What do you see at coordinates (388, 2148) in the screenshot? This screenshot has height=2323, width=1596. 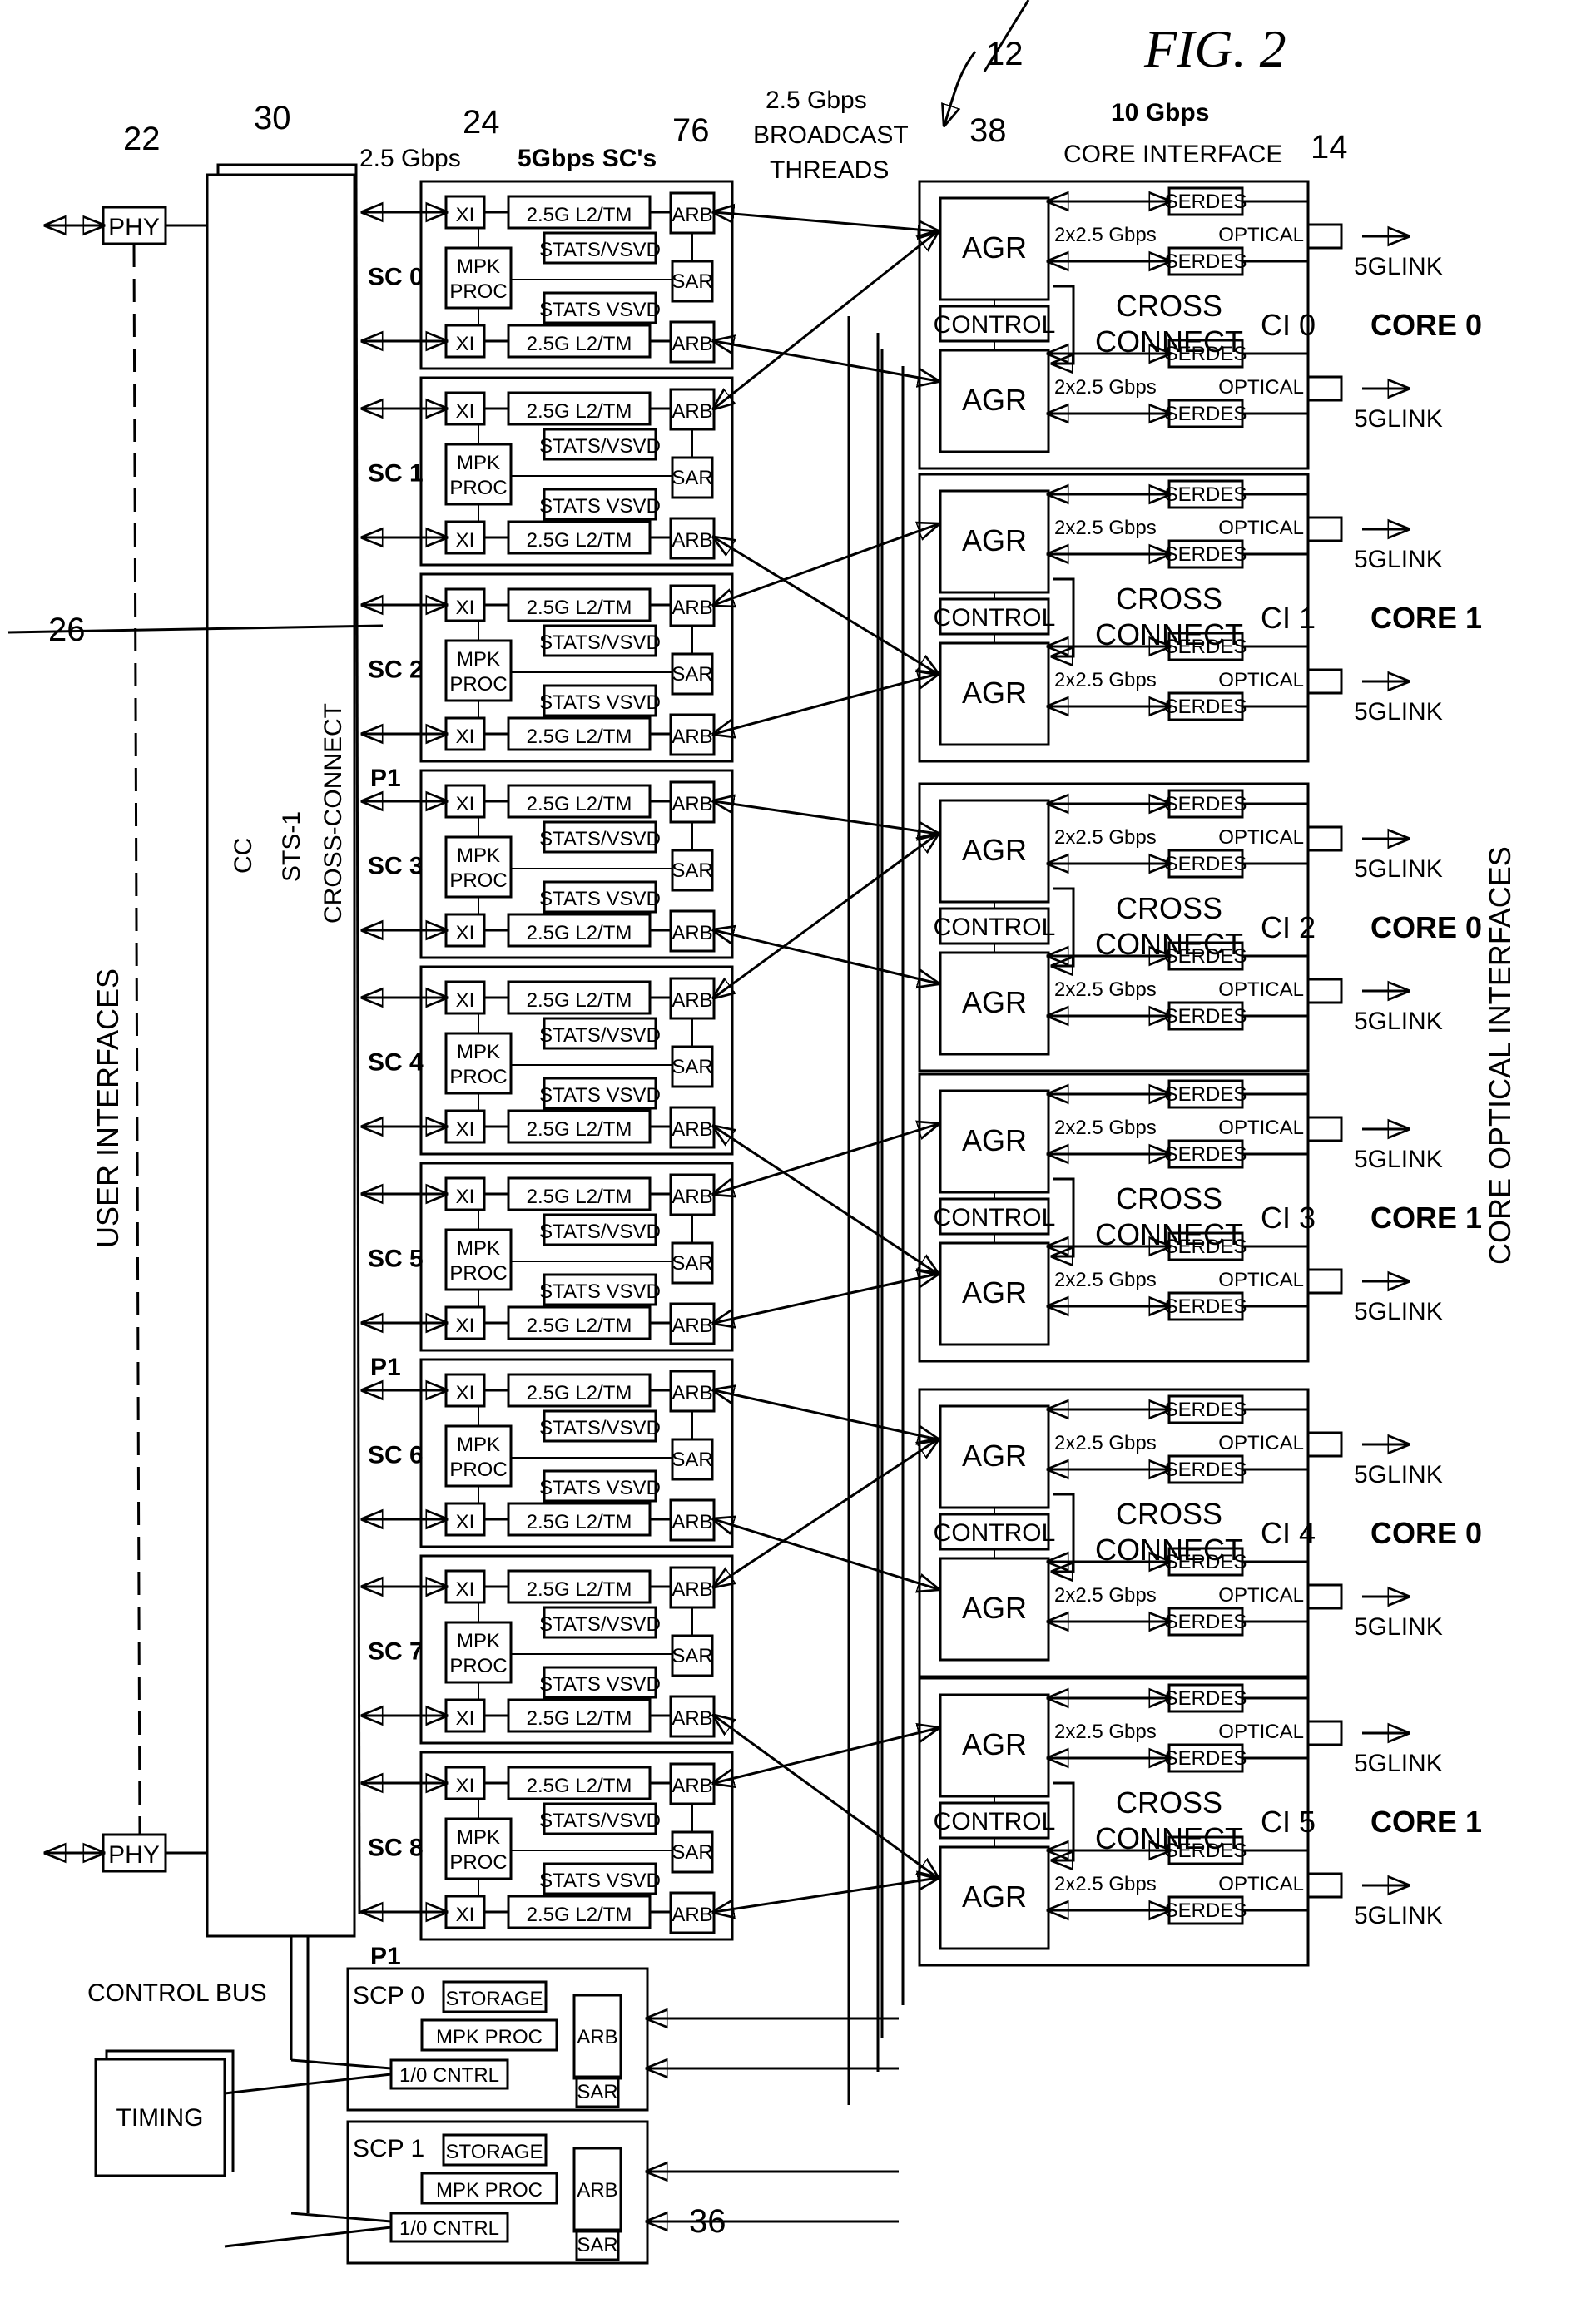 I see `scp-card-label: SCP 1` at bounding box center [388, 2148].